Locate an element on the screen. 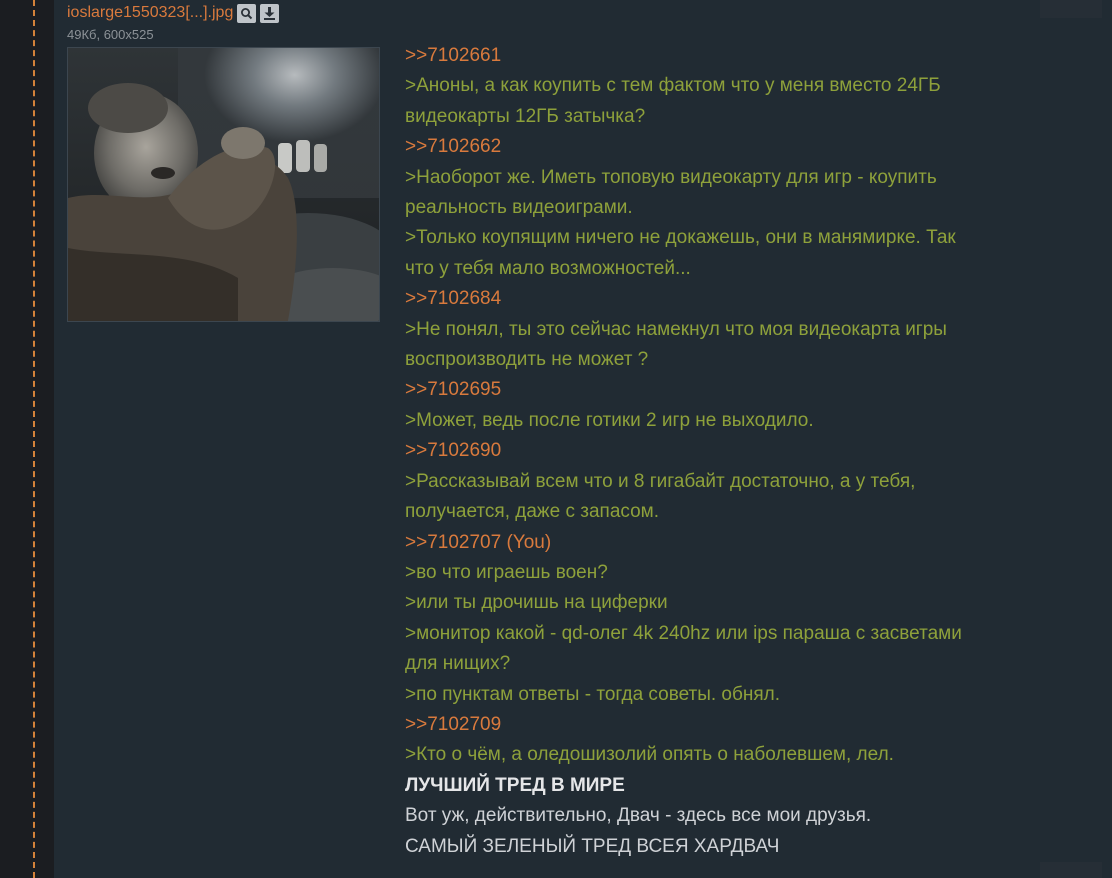 This screenshot has width=1112, height=878. greentext-line: для нищих? is located at coordinates (458, 664).